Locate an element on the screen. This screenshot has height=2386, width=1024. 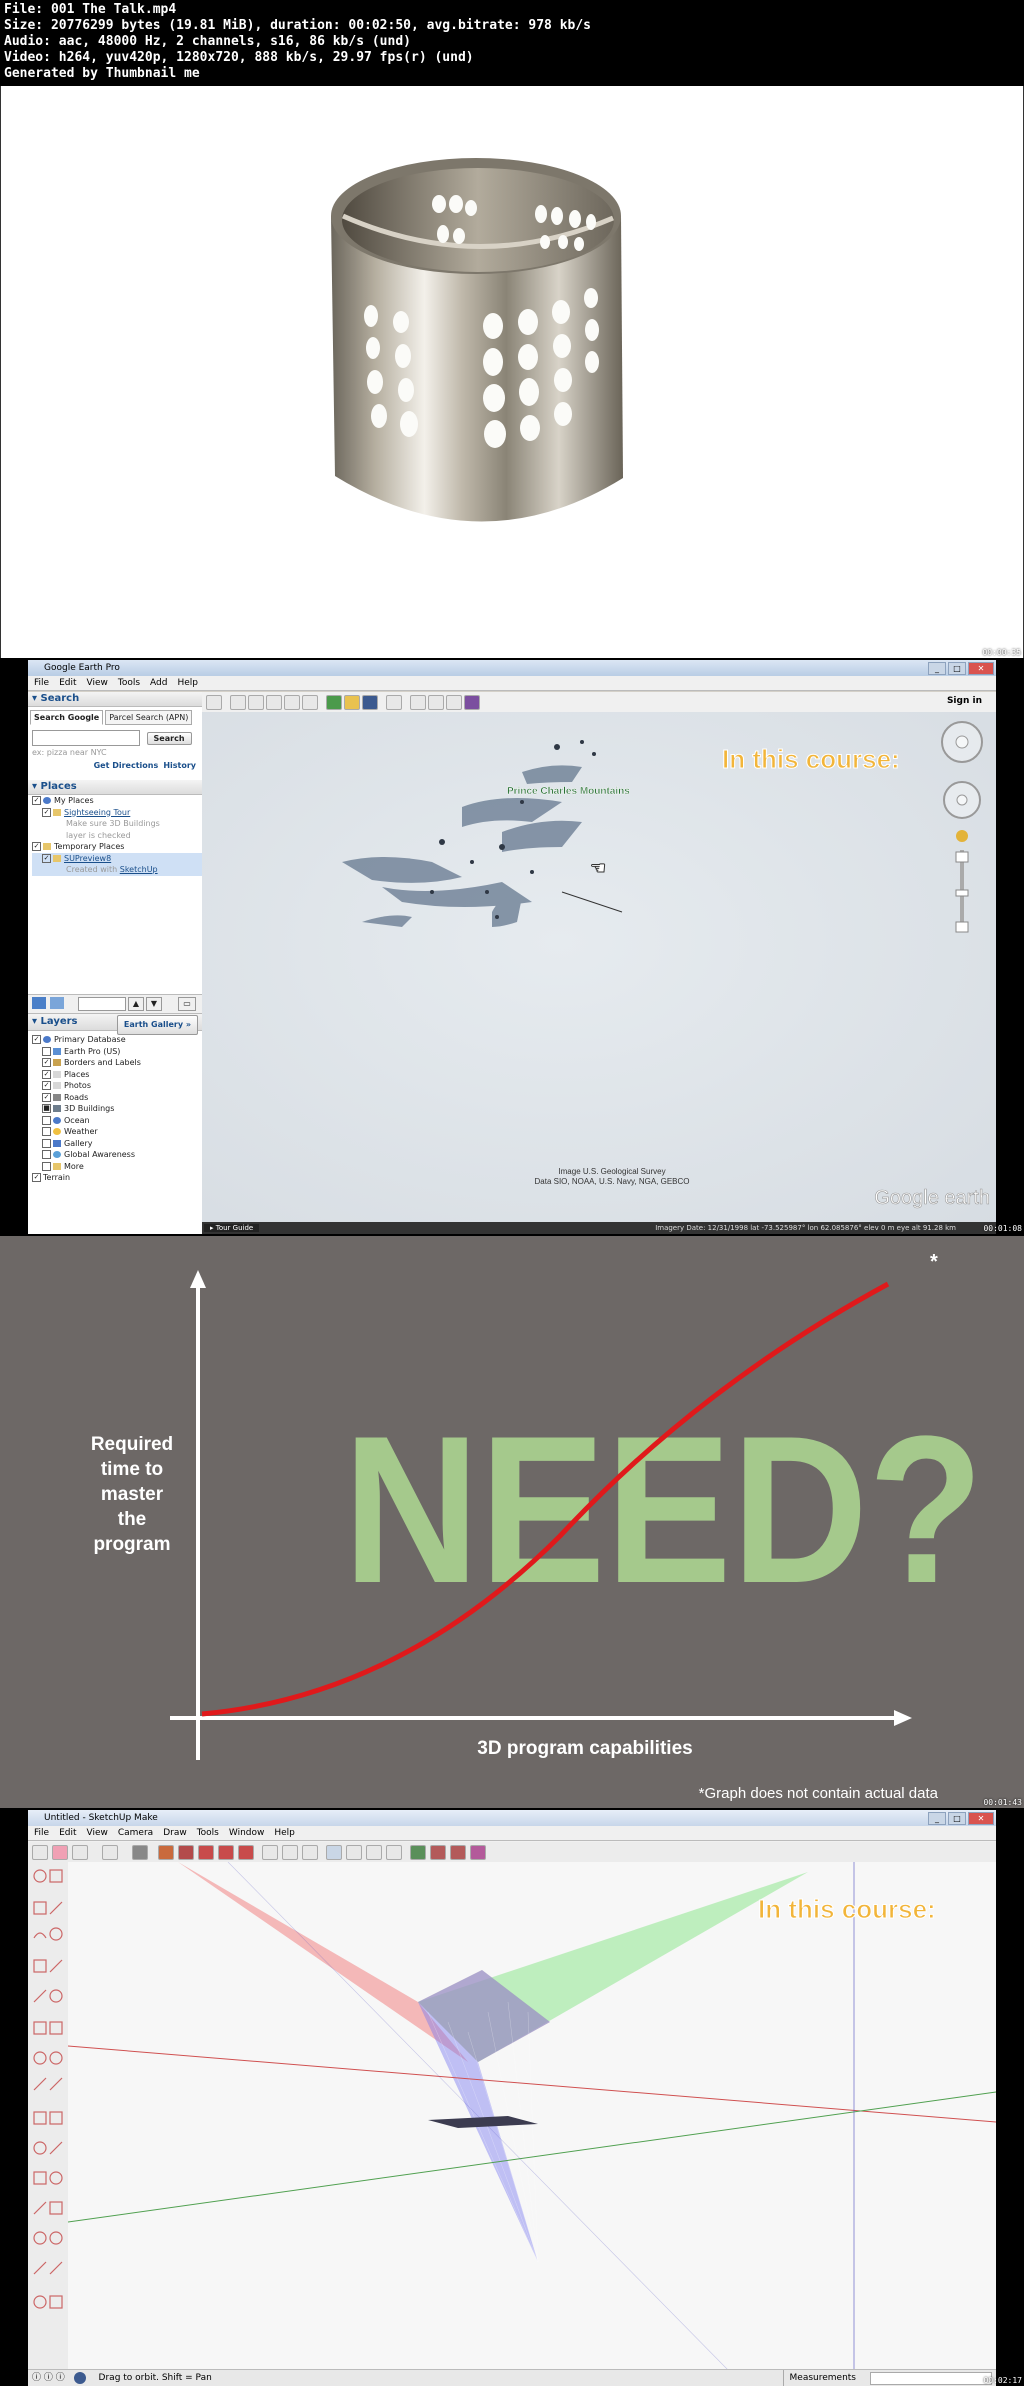
layer-item: Primary Database is located at coordinates (90, 1039).